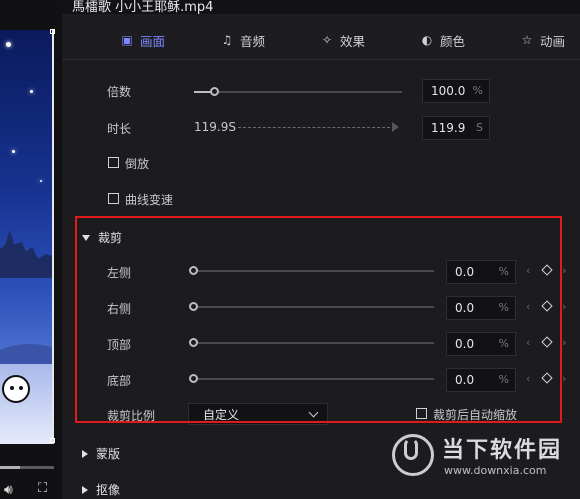 This screenshot has width=580, height=499. What do you see at coordinates (298, 92) in the screenshot?
I see `speed-rate-slider` at bounding box center [298, 92].